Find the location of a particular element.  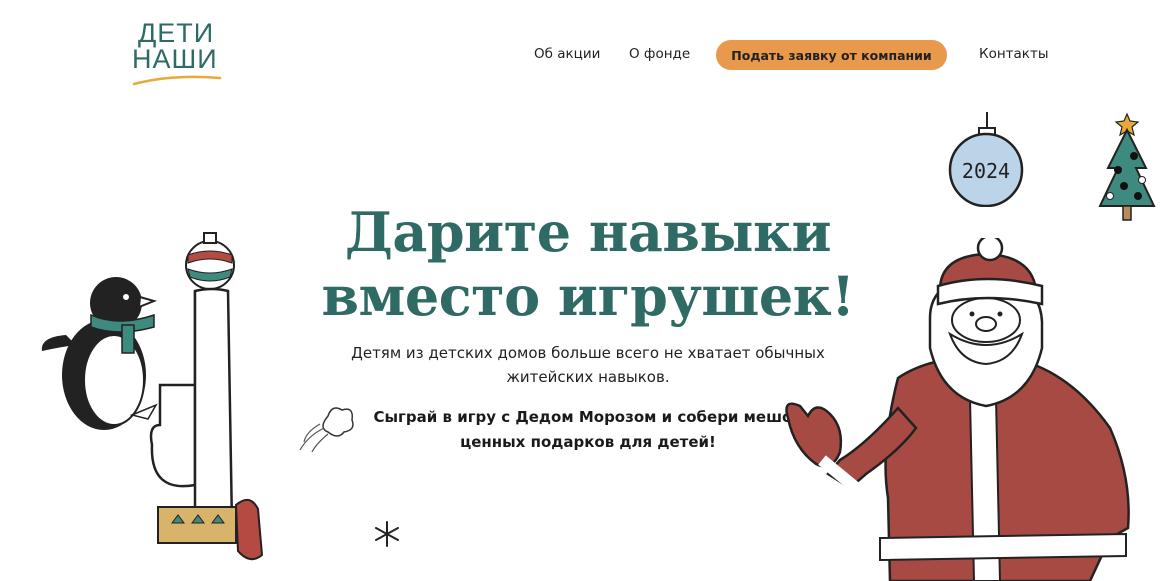

ornament-year: 2024 is located at coordinates (986, 171).